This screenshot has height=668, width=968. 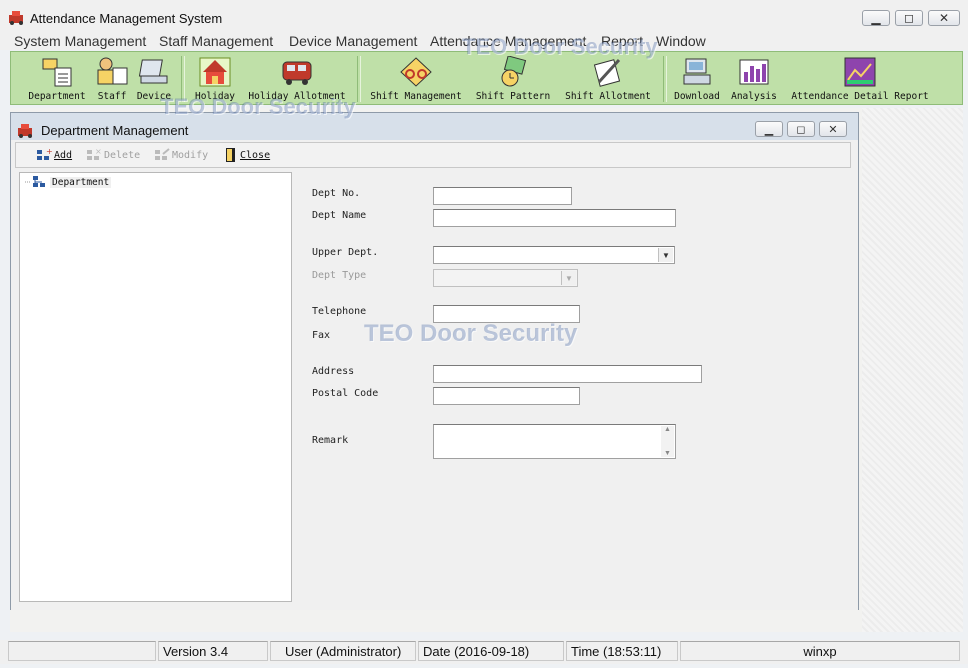 What do you see at coordinates (35, 181) in the screenshot?
I see `tree-org-icon` at bounding box center [35, 181].